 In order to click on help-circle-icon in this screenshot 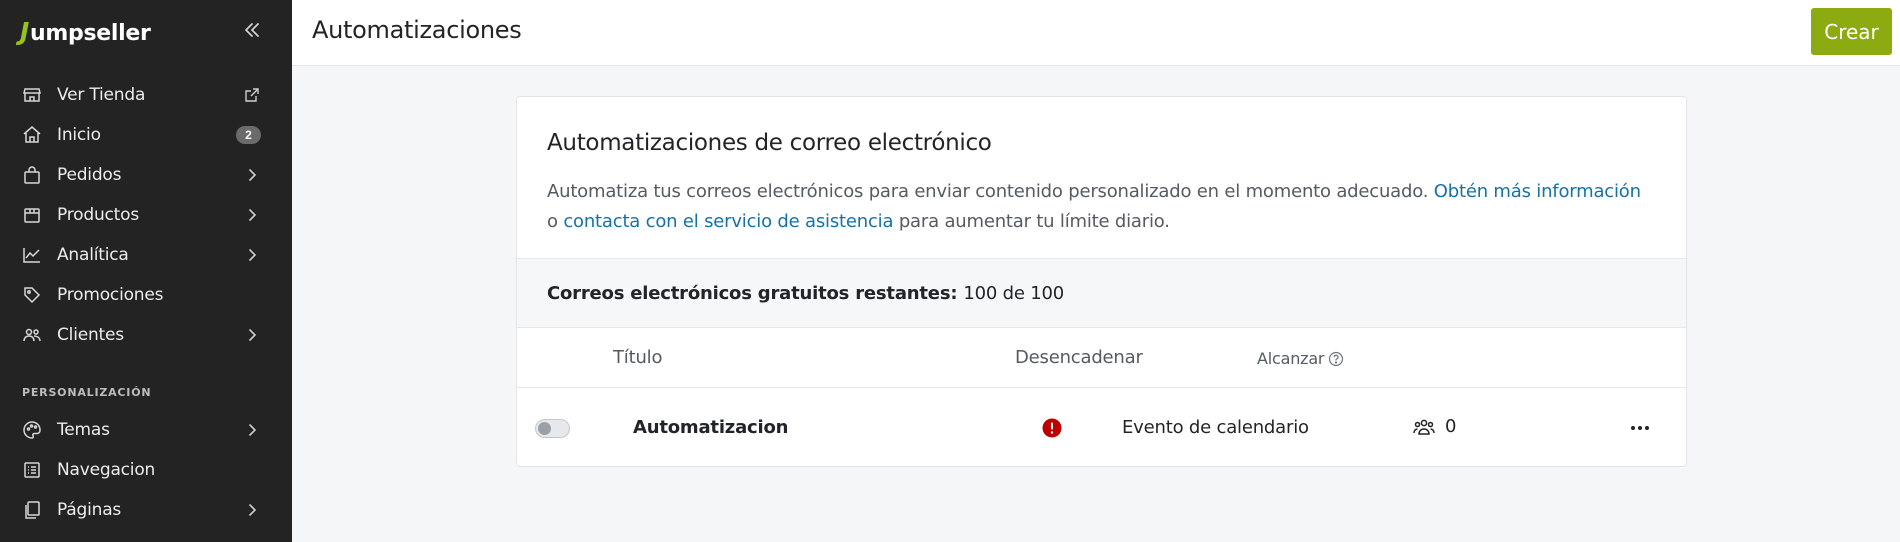, I will do `click(1336, 359)`.